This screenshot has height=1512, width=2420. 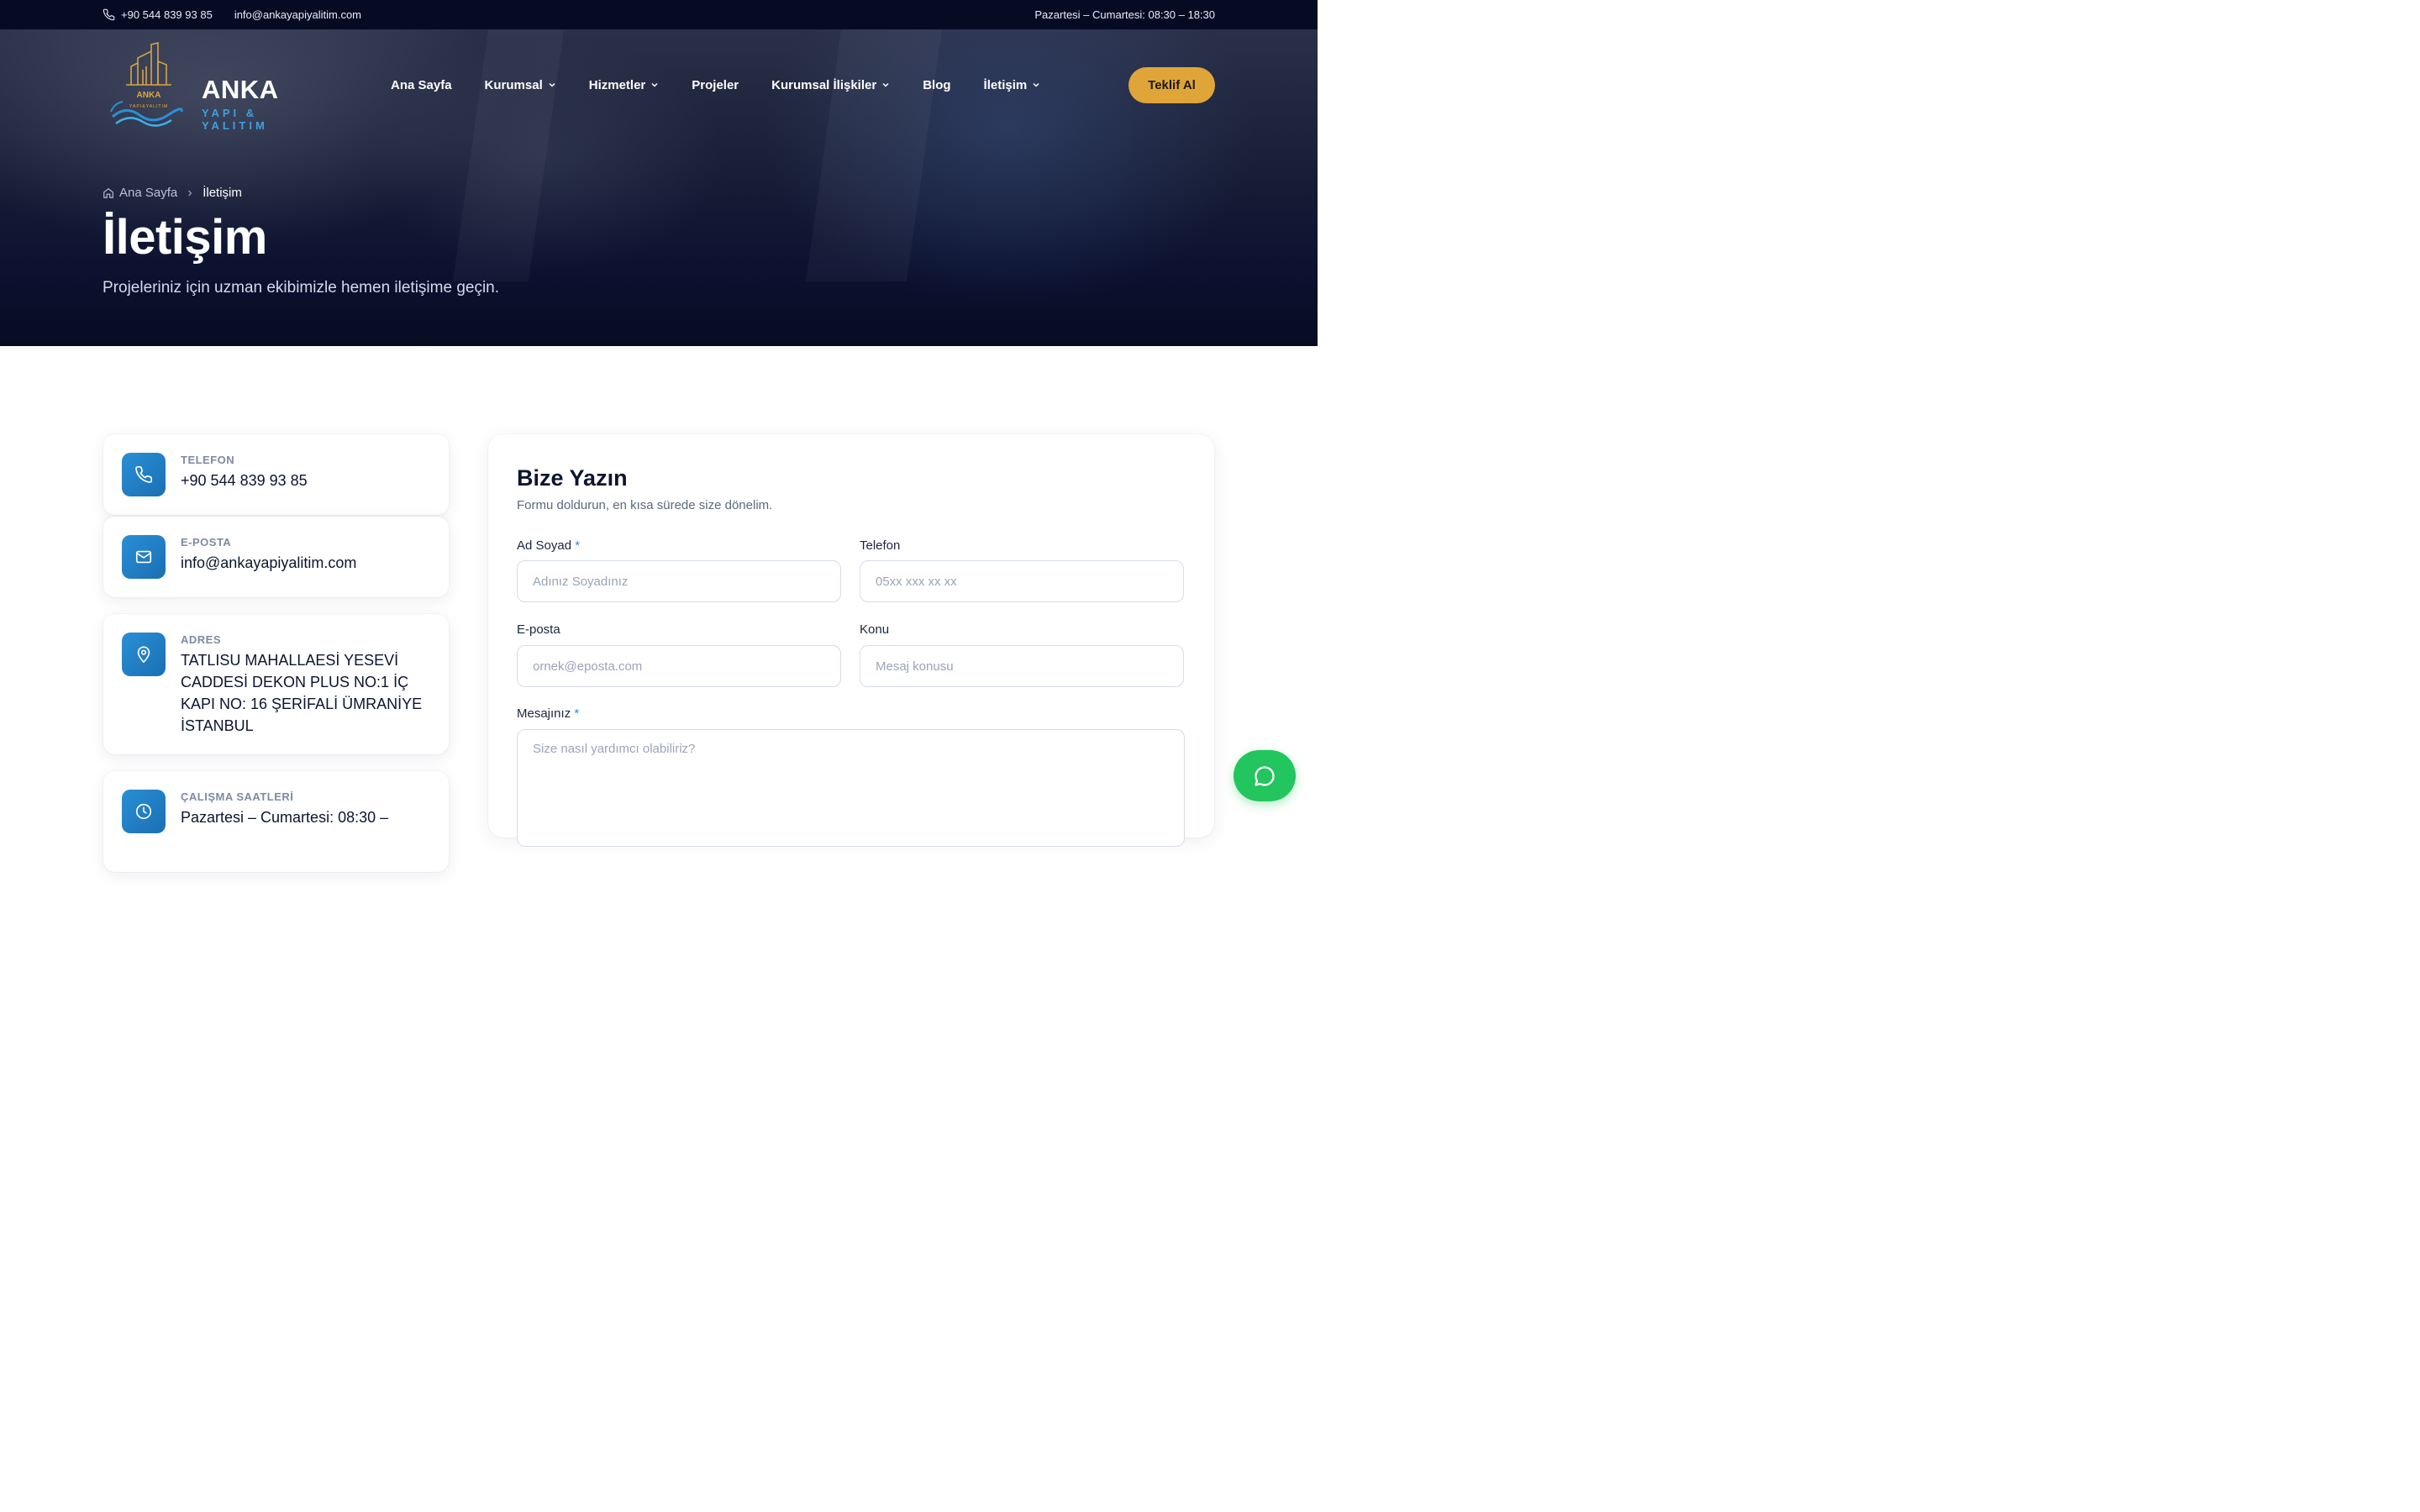 I want to click on topbar-email-text: info@ankayapiyalitim.com, so click(x=298, y=14).